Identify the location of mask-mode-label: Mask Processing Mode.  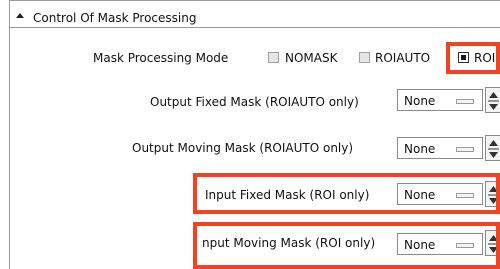
(161, 58).